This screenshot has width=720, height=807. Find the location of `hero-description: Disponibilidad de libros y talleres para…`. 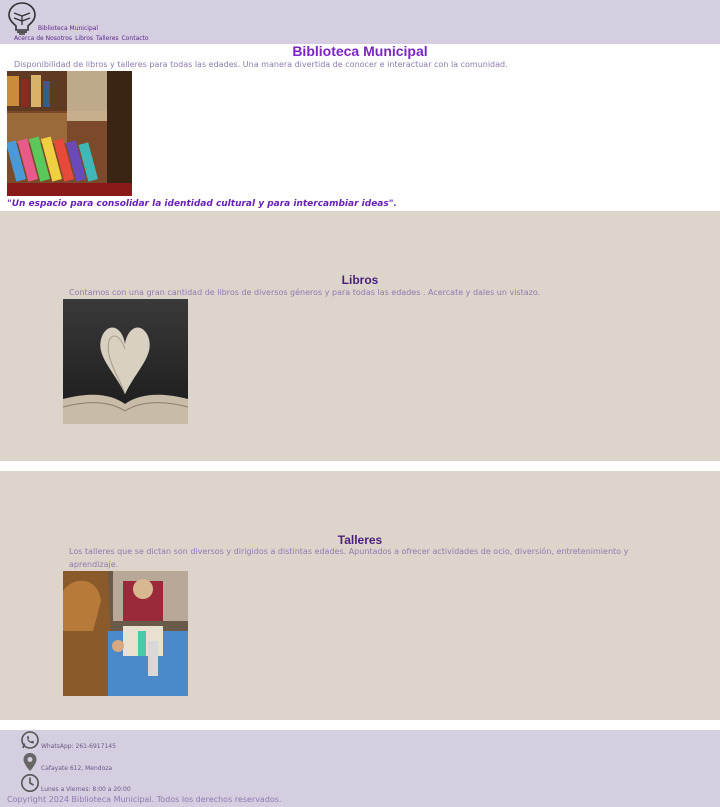

hero-description: Disponibilidad de libros y talleres para… is located at coordinates (261, 64).